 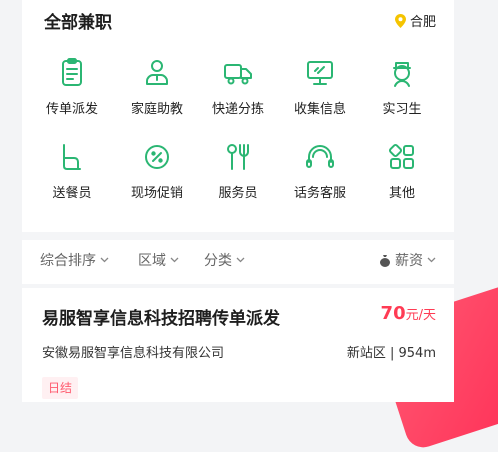 I want to click on category-label: 收集信息, so click(x=319, y=109).